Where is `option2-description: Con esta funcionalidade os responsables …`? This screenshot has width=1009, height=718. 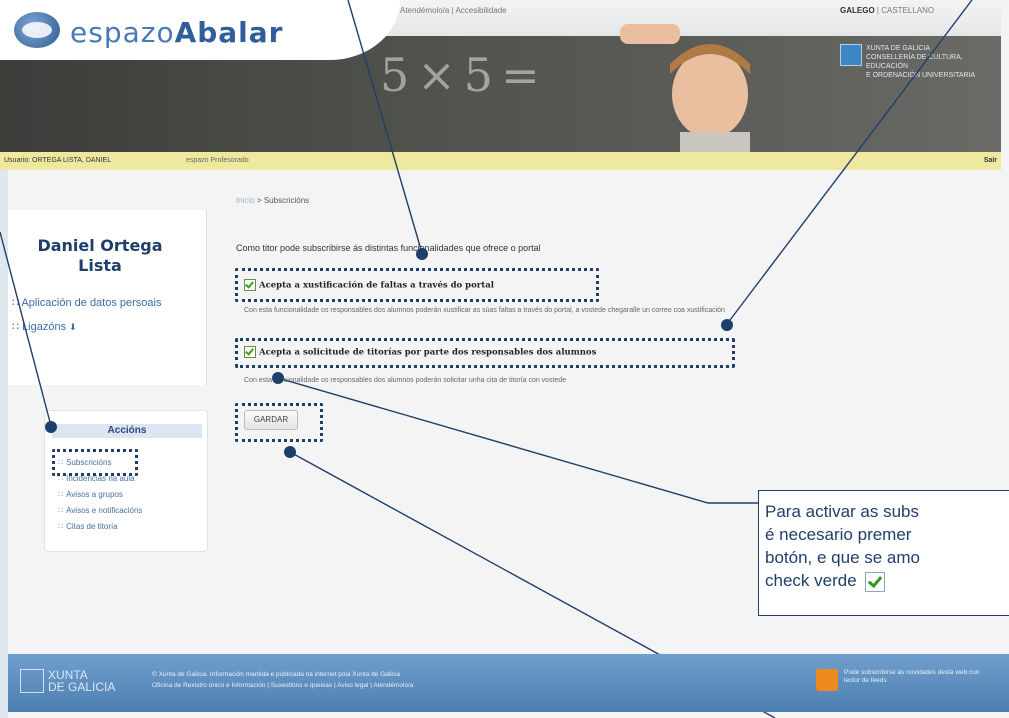 option2-description: Con esta funcionalidade os responsables … is located at coordinates (405, 380).